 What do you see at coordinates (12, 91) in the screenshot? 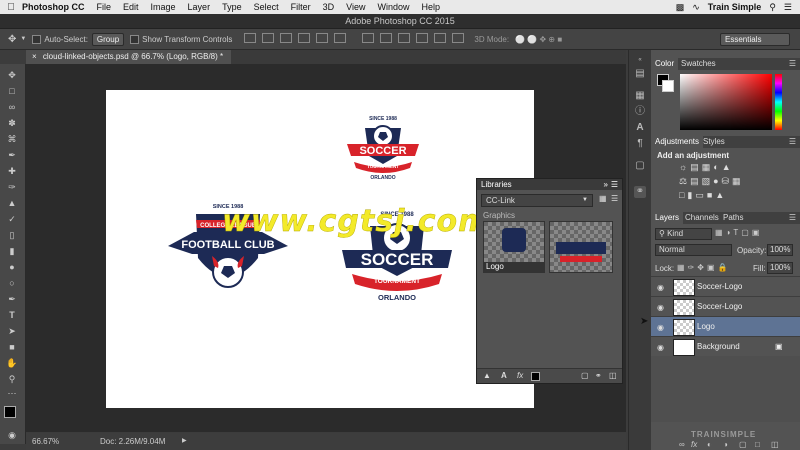
I see `marquee-icon: □` at bounding box center [12, 91].